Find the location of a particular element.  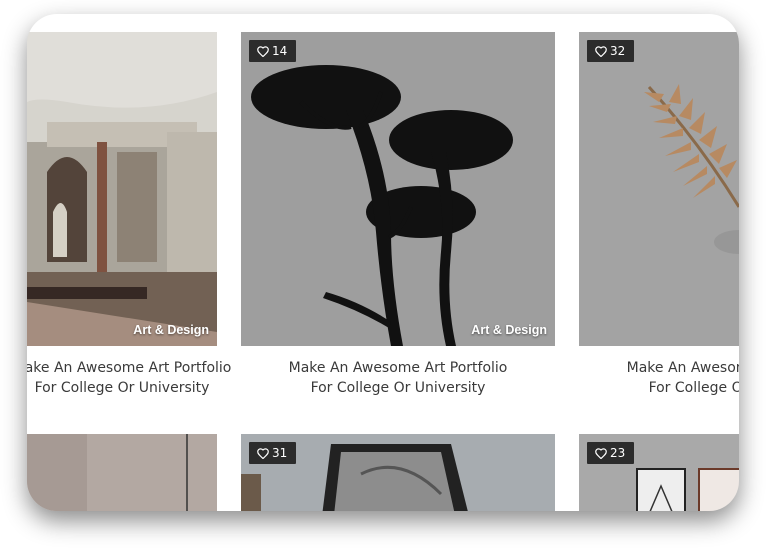

room-image is located at coordinates (122, 472).